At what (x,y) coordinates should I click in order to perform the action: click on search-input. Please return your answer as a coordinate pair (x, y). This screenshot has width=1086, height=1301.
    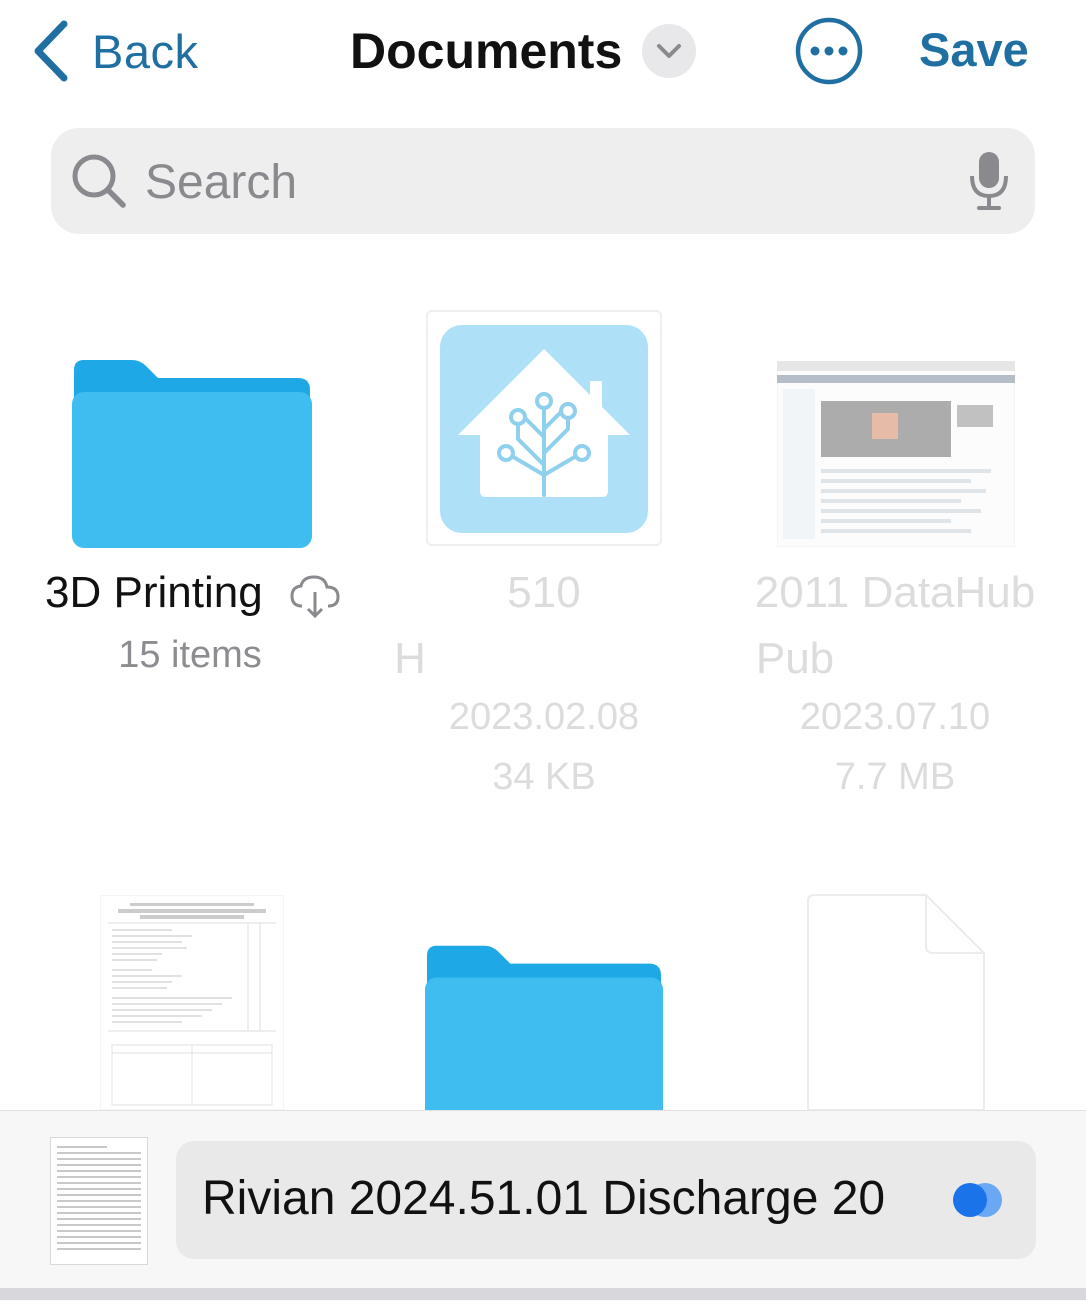
    Looking at the image, I should click on (535, 182).